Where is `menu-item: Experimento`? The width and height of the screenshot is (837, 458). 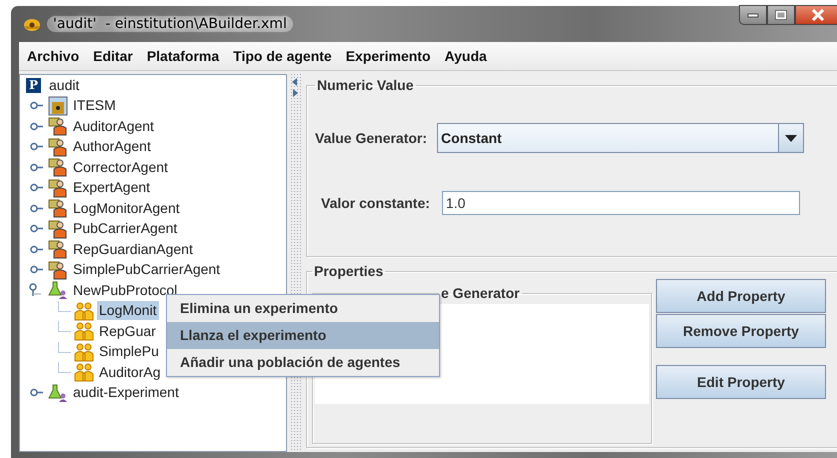 menu-item: Experimento is located at coordinates (388, 56).